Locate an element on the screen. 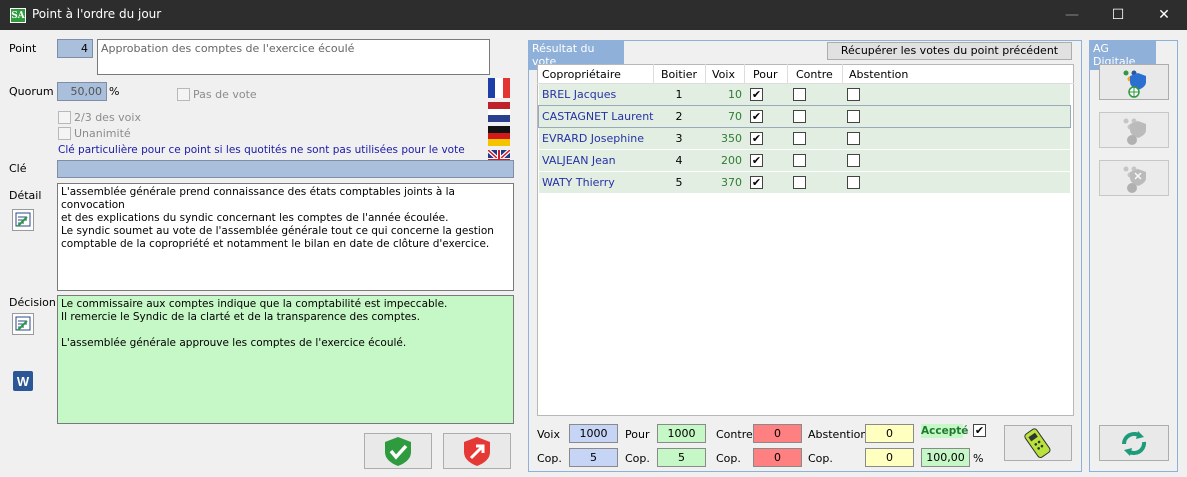 The image size is (1187, 477). detail-edit-button is located at coordinates (23, 220).